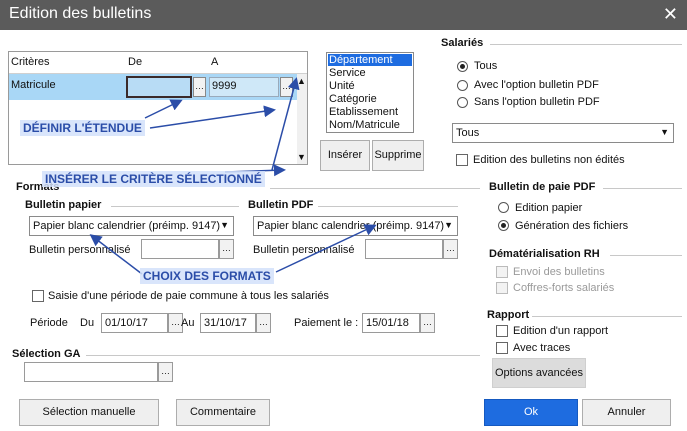 This screenshot has width=687, height=431. I want to click on arrow-format-paper, so click(116, 254).